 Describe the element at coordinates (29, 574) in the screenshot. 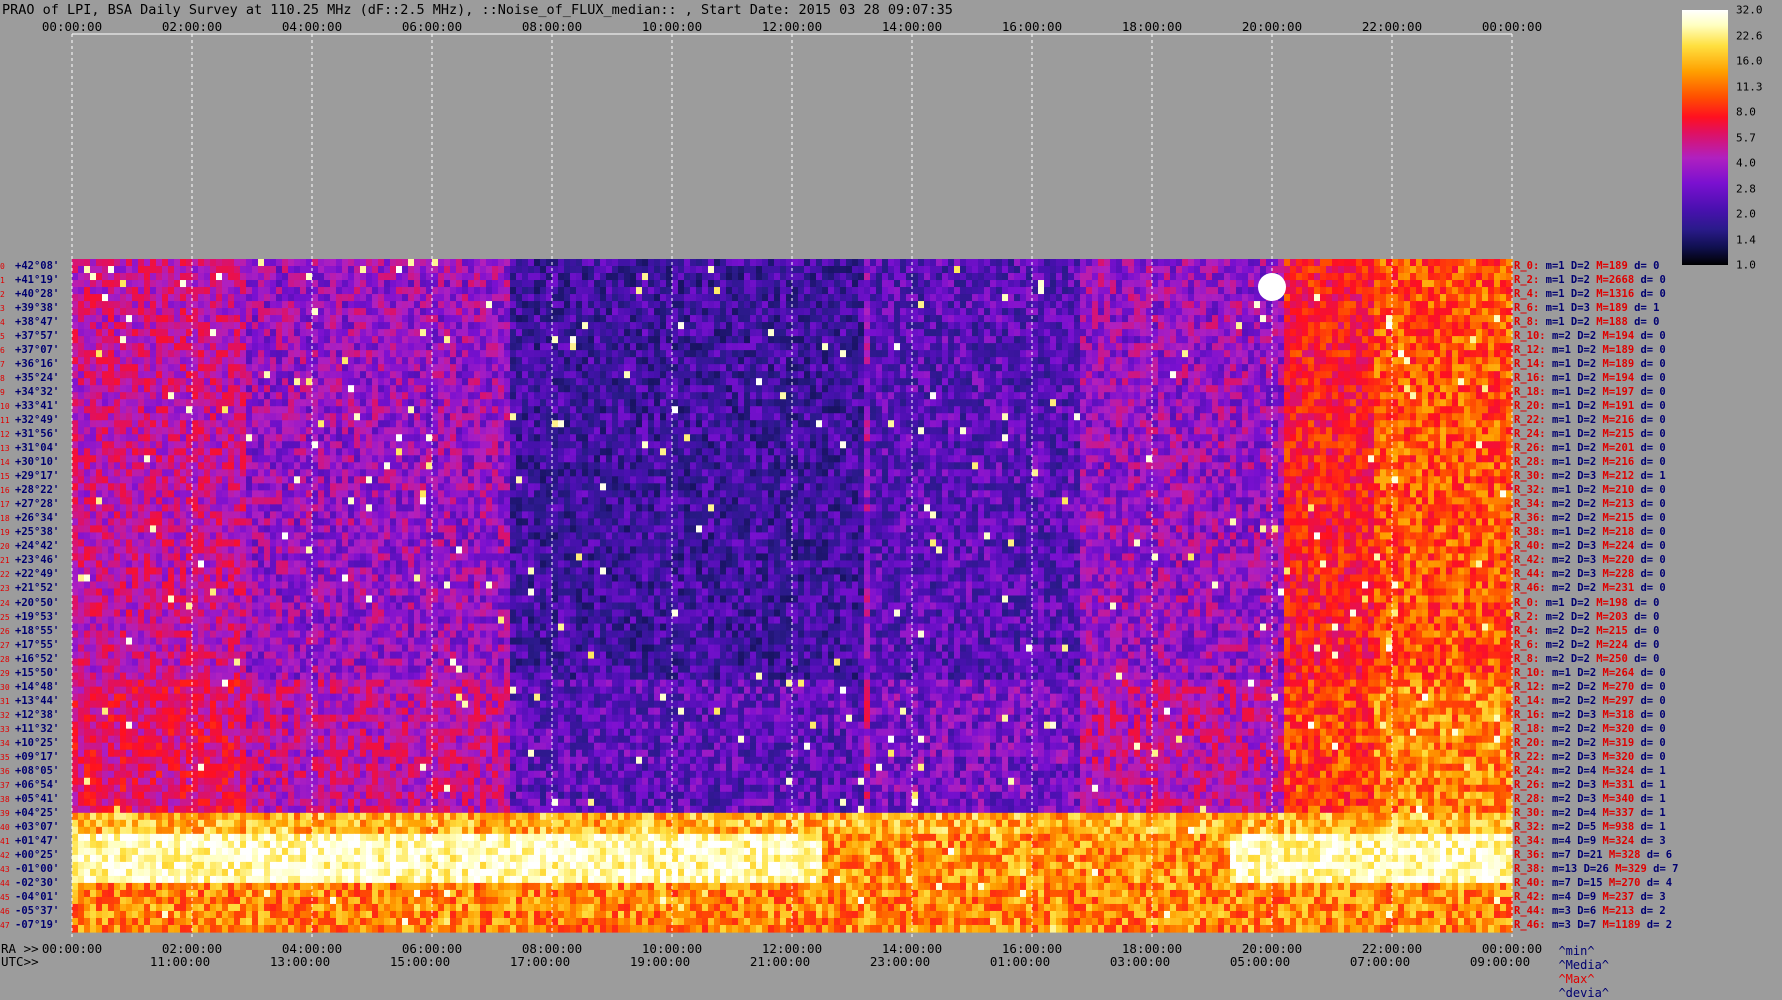

I see `declination-row: 22+22°49'` at that location.